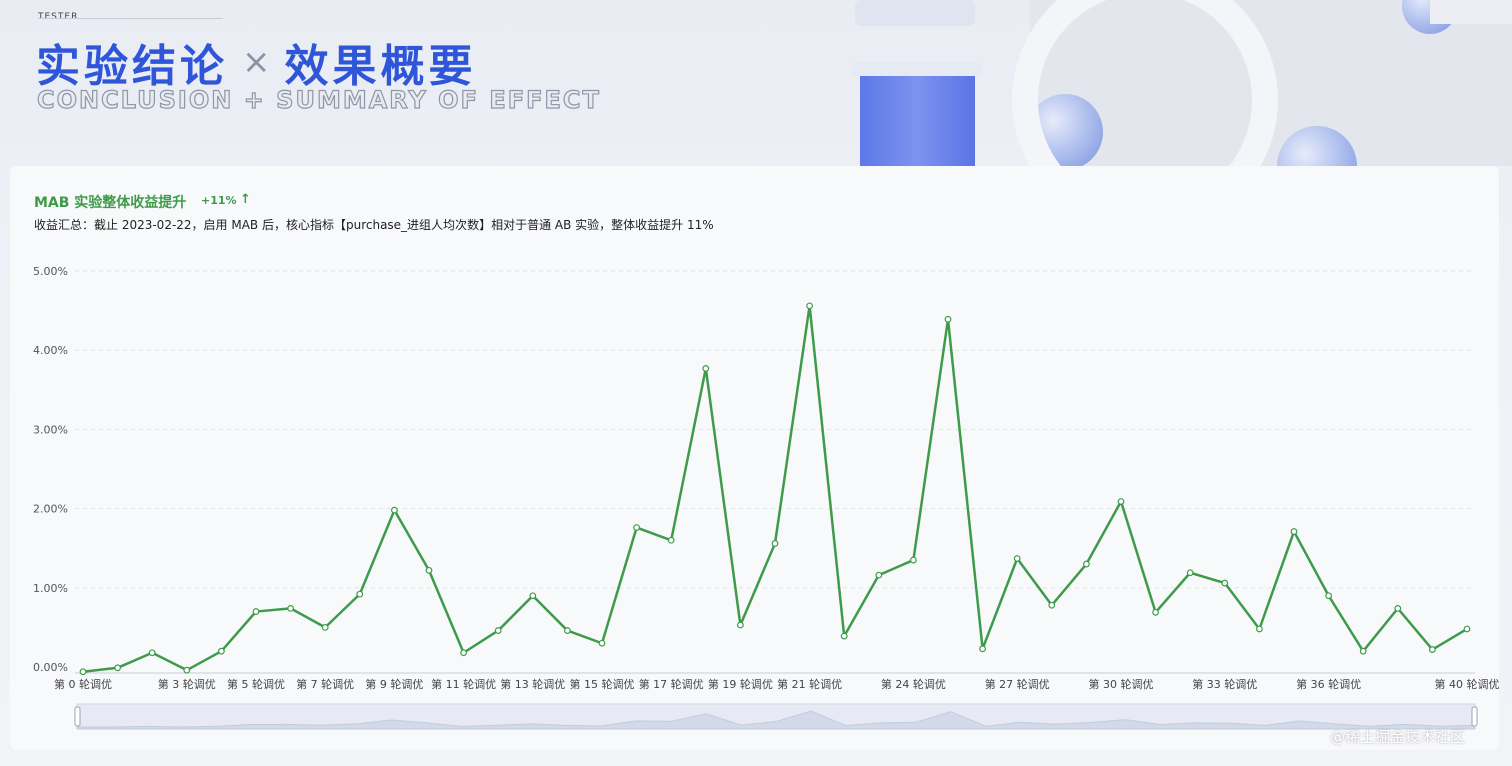 The width and height of the screenshot is (1512, 766). Describe the element at coordinates (602, 684) in the screenshot. I see `x-tick-label: 第 15 轮调优` at that location.